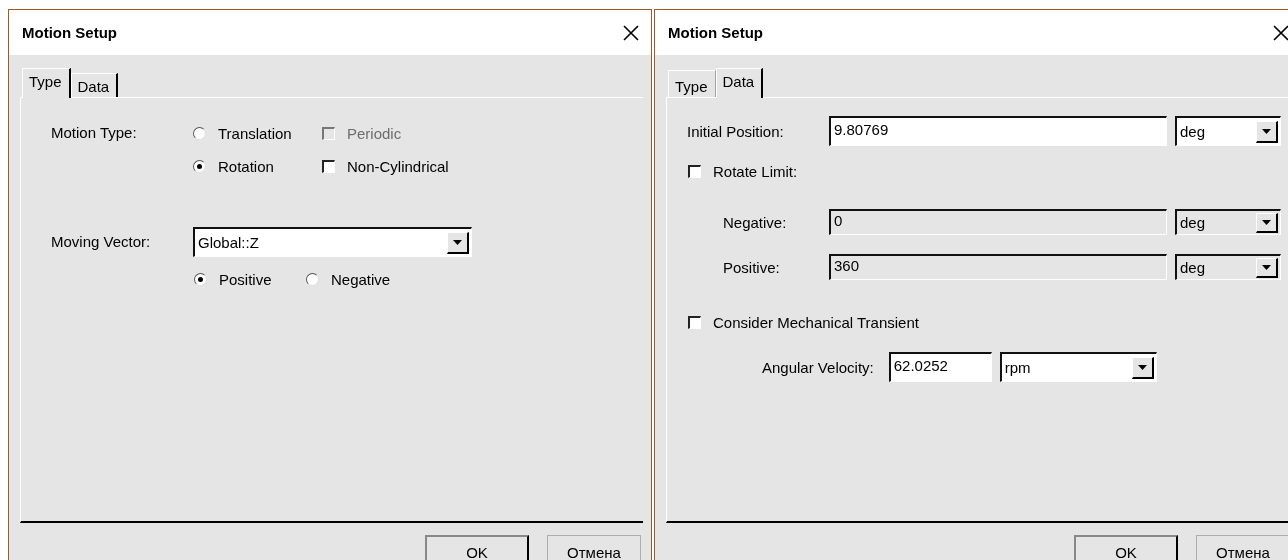 Image resolution: width=1288 pixels, height=560 pixels. I want to click on dropdown: Global::Z, so click(332, 242).